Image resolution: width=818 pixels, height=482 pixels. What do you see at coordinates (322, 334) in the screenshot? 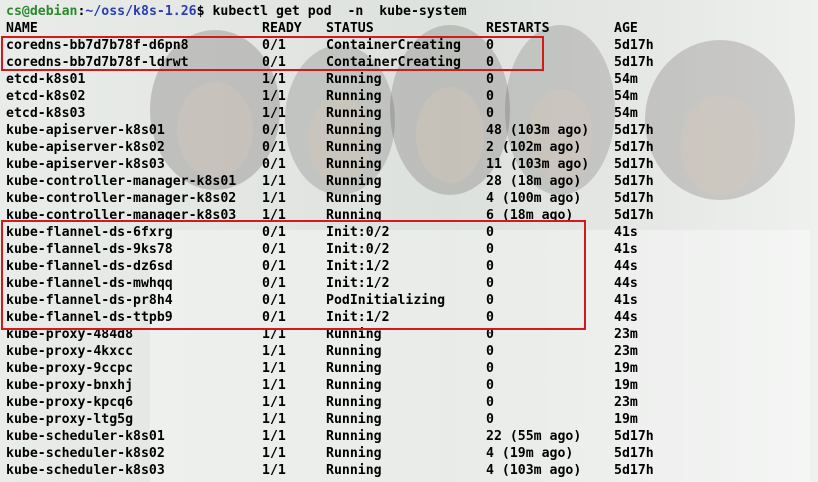
I see `table-row: kube-proxy-484d8 1/1 Running 0 23m` at bounding box center [322, 334].